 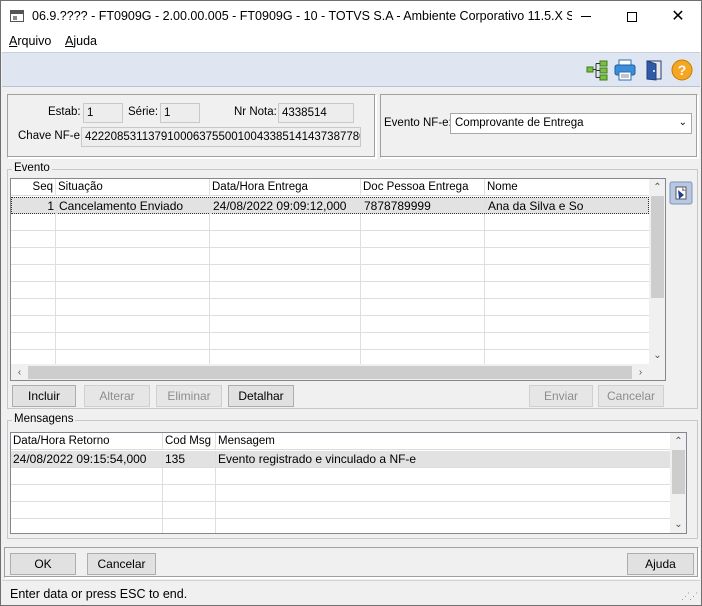 What do you see at coordinates (625, 70) in the screenshot?
I see `printer-icon` at bounding box center [625, 70].